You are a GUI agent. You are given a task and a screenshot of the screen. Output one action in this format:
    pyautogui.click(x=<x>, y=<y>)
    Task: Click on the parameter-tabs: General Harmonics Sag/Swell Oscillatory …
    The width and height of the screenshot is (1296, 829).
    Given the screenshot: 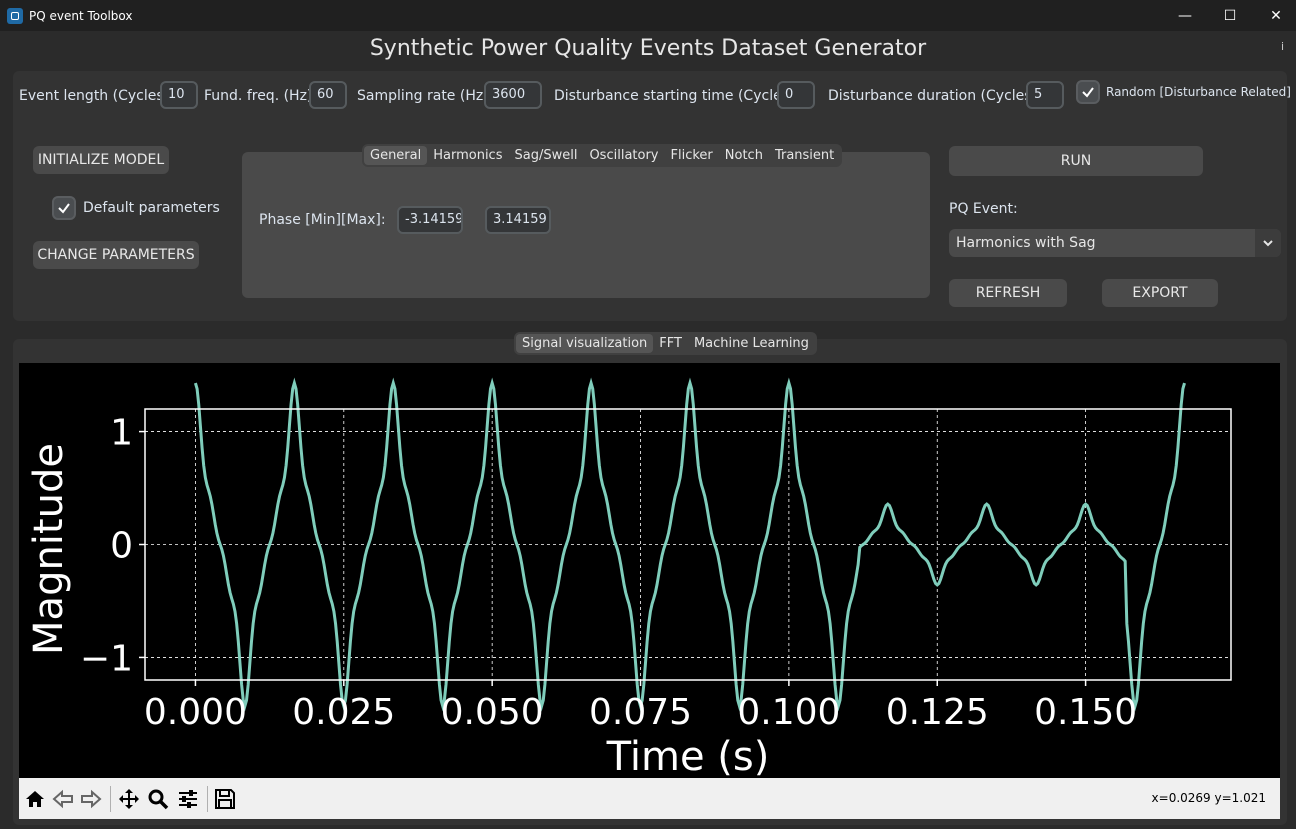 What is the action you would take?
    pyautogui.click(x=602, y=155)
    